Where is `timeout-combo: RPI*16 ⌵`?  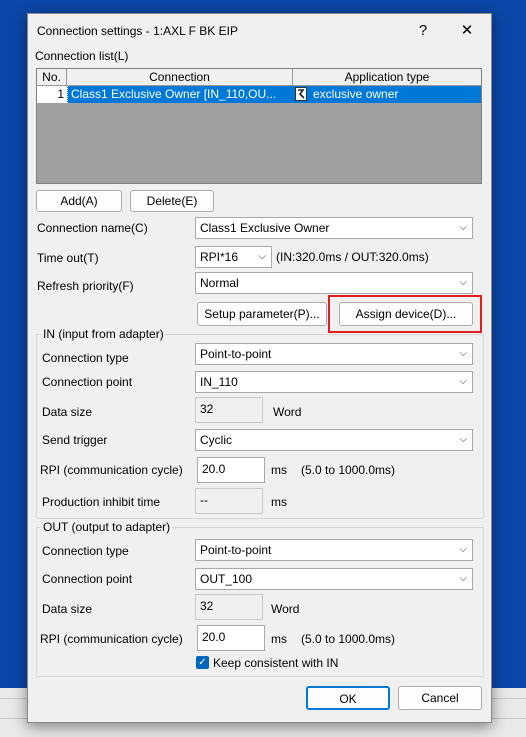 timeout-combo: RPI*16 ⌵ is located at coordinates (233, 257).